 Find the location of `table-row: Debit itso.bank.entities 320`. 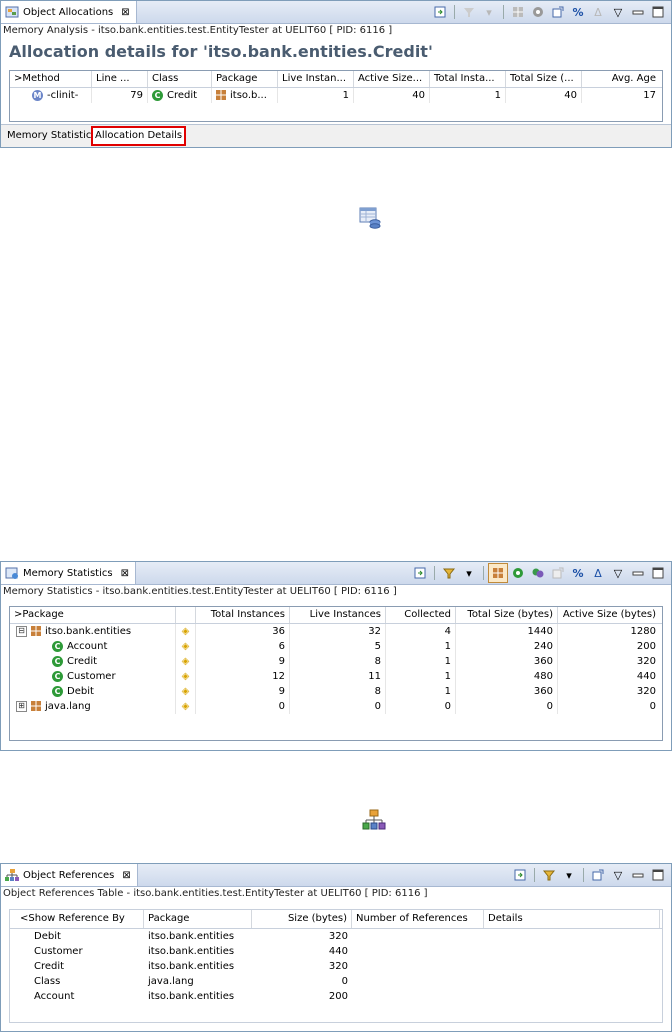

table-row: Debit itso.bank.entities 320 is located at coordinates (336, 936).